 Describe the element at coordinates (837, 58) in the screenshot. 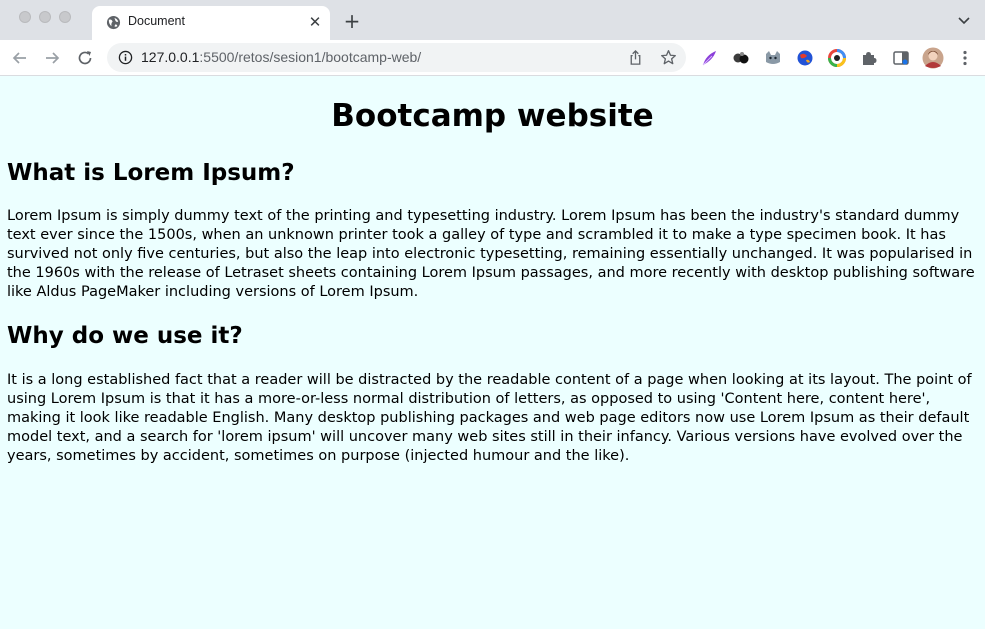

I see `color-wheel-extension-icon` at that location.